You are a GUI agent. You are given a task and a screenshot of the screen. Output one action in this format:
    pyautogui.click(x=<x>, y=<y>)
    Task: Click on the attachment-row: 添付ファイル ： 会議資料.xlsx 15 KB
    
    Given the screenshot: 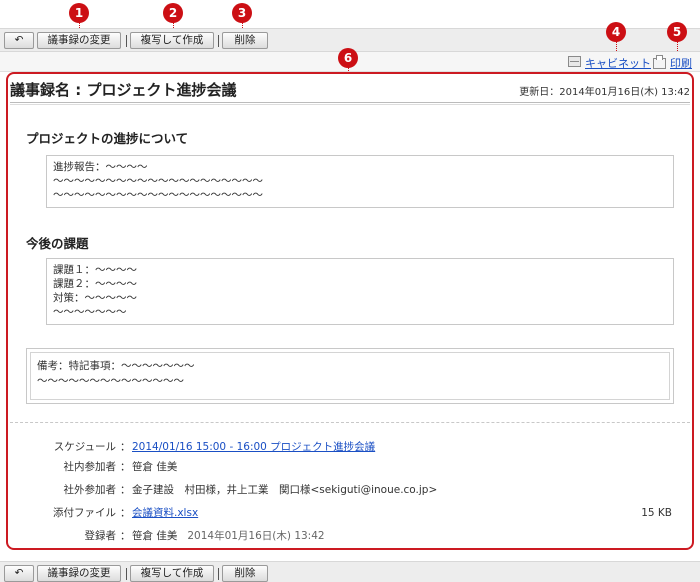 What is the action you would take?
    pyautogui.click(x=350, y=513)
    